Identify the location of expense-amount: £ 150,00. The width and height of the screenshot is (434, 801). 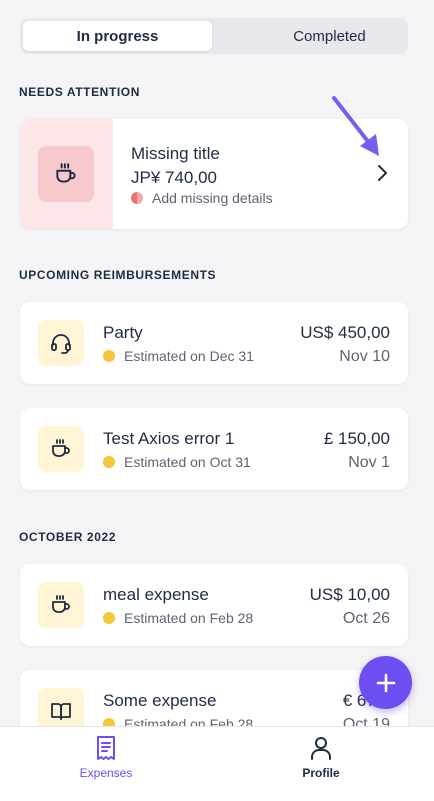
(356, 438).